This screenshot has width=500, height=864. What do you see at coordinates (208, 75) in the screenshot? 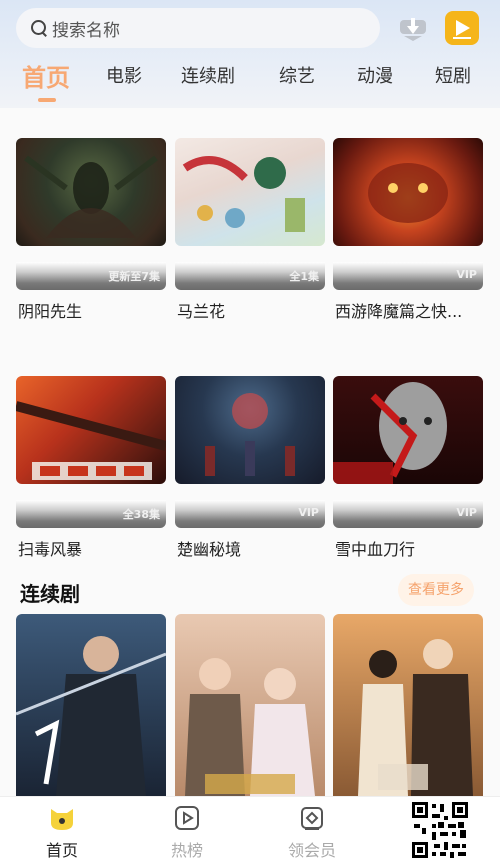
I see `tab-series: 连续剧` at bounding box center [208, 75].